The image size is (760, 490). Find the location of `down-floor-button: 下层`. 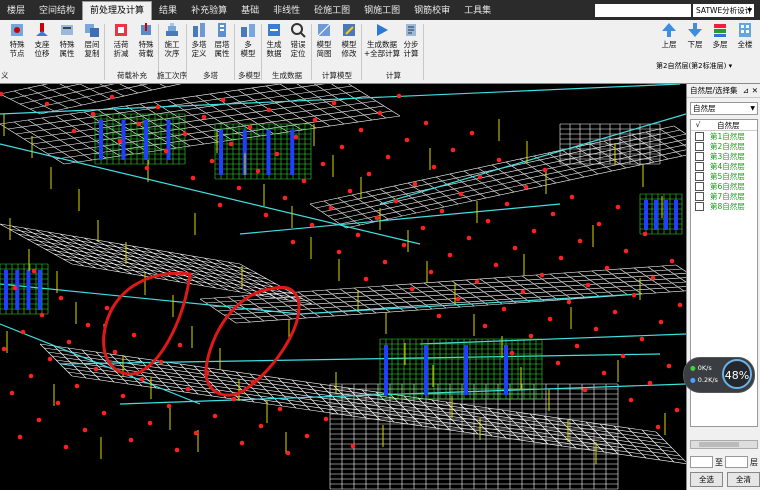

down-floor-button: 下层 is located at coordinates (695, 35).